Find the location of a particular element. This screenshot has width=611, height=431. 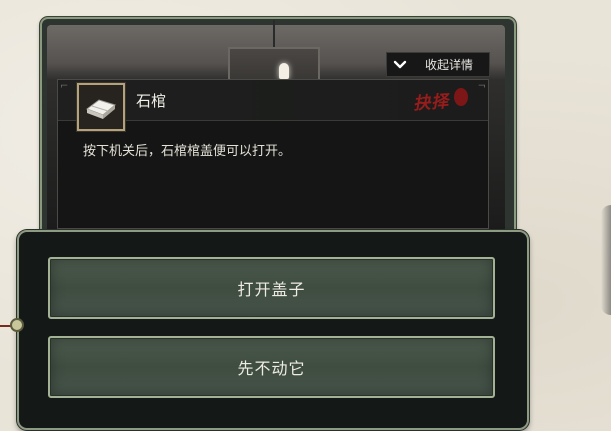

collapse-details-label: 收起详情 is located at coordinates (449, 65).